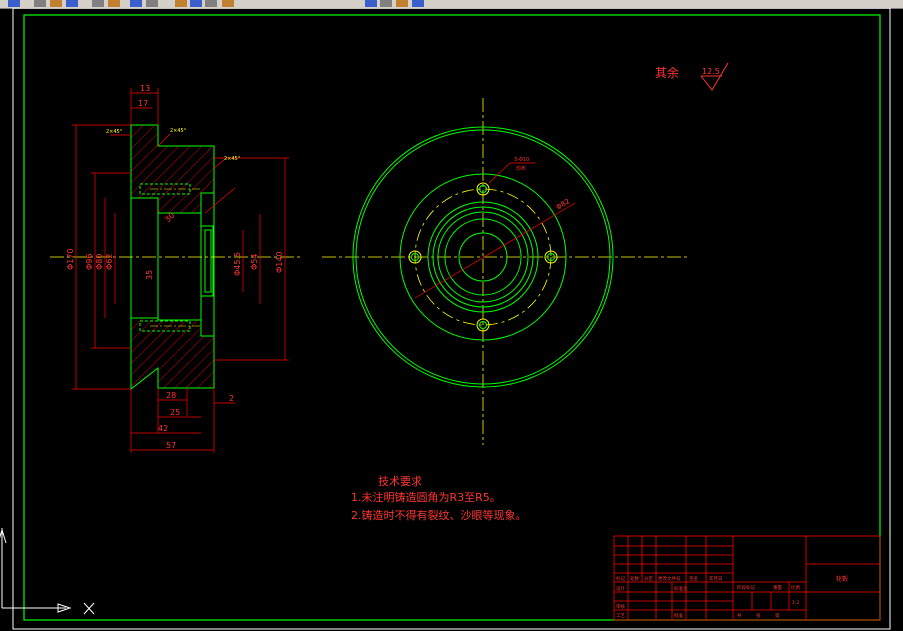 The image size is (903, 631). What do you see at coordinates (109, 262) in the screenshot?
I see `dim-left-62: Φ62` at bounding box center [109, 262].